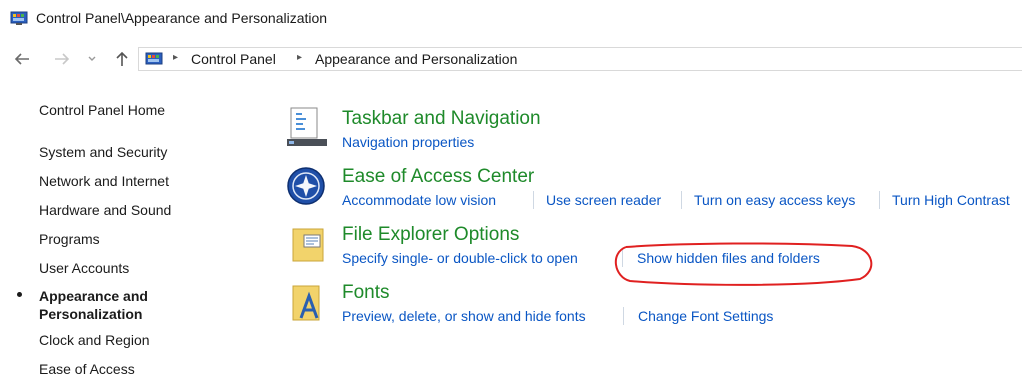 This screenshot has width=1024, height=378. What do you see at coordinates (87, 369) in the screenshot?
I see `sidebar-item-ease-of-access: Ease of Access` at bounding box center [87, 369].